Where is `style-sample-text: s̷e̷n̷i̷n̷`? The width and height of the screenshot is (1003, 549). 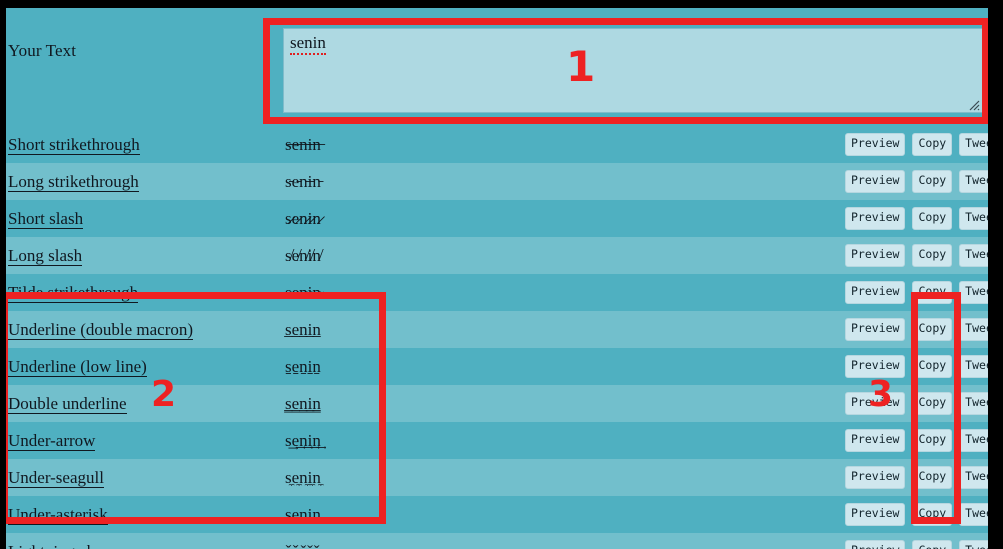
style-sample-text: s̷e̷n̷i̷n̷ is located at coordinates (303, 218).